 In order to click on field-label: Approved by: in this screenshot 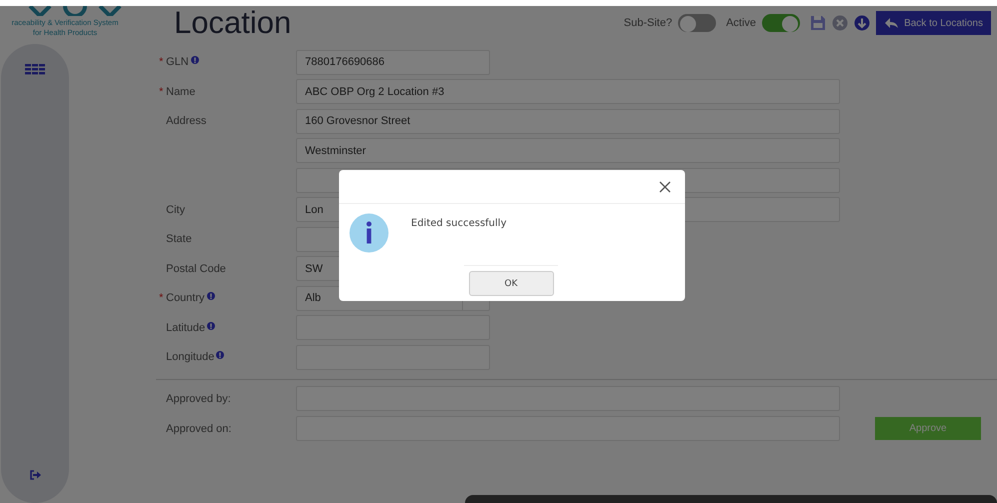, I will do `click(198, 398)`.